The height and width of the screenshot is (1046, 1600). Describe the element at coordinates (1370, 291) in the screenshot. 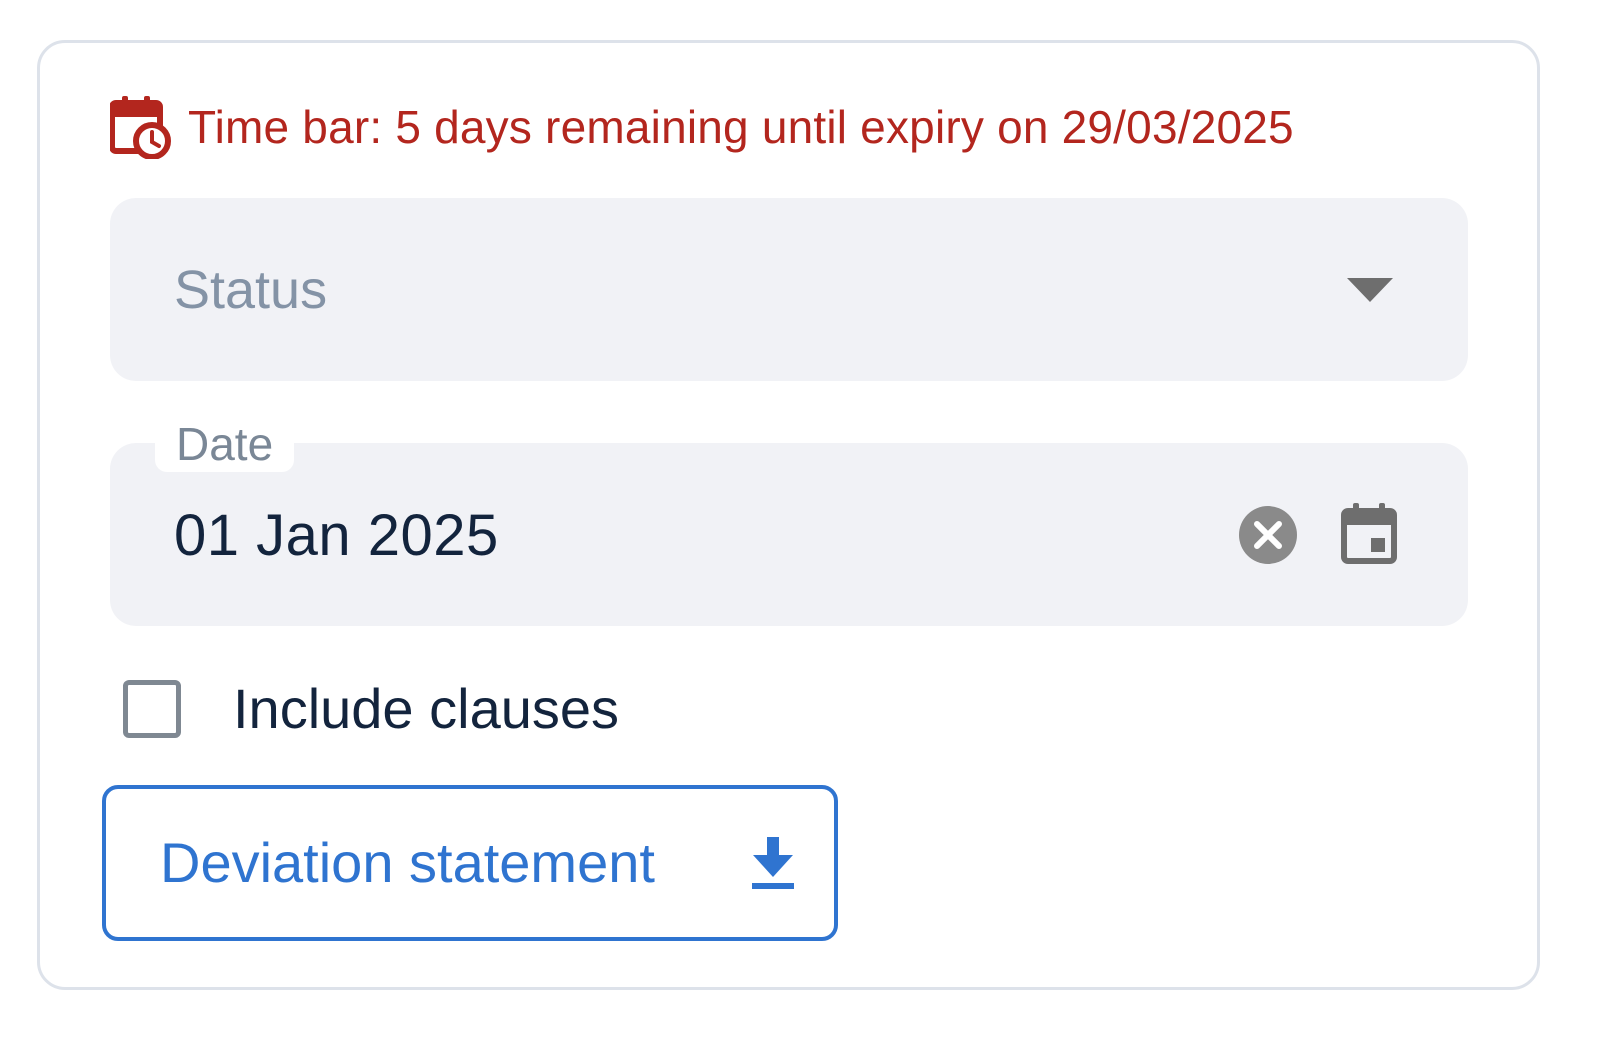

I see `chevron-down-icon` at that location.